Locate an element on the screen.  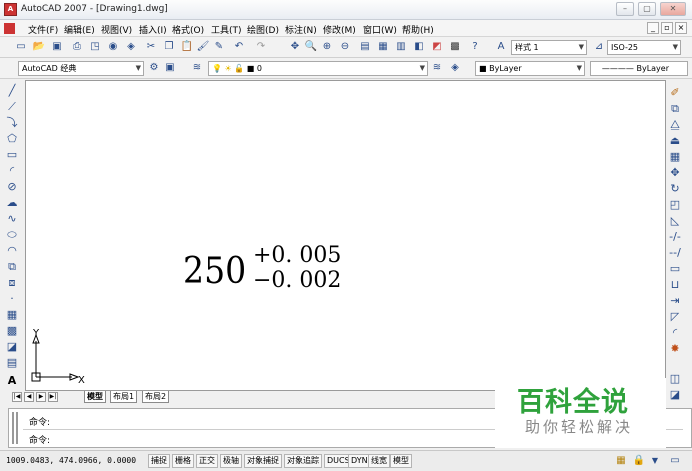
document-icon is located at coordinates (9, 28).